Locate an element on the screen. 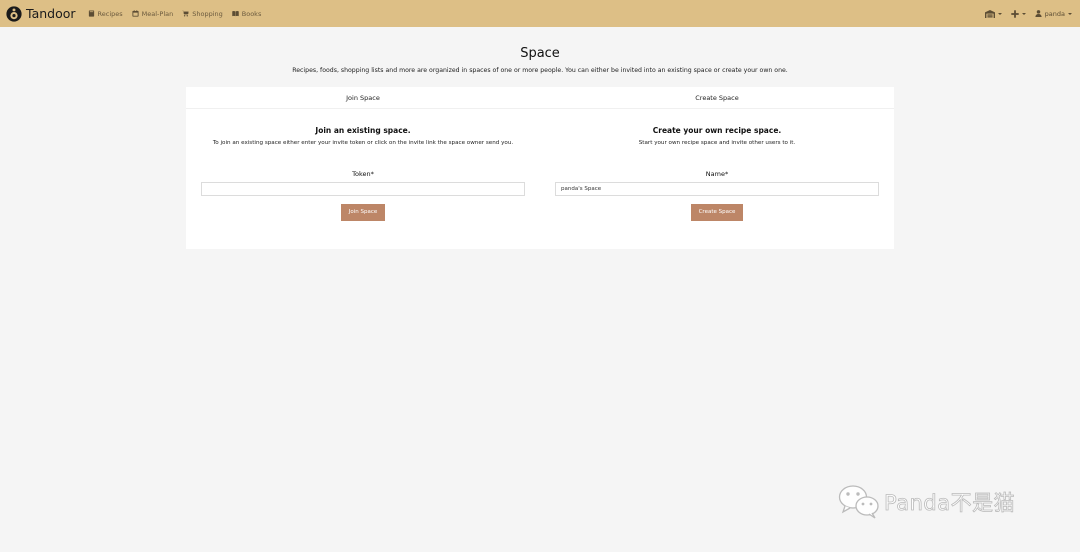  nav-link-books: Books is located at coordinates (247, 13).